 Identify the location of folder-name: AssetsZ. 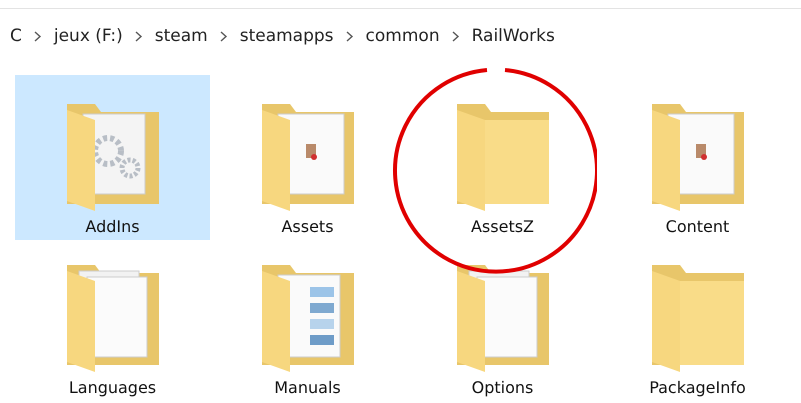
(502, 226).